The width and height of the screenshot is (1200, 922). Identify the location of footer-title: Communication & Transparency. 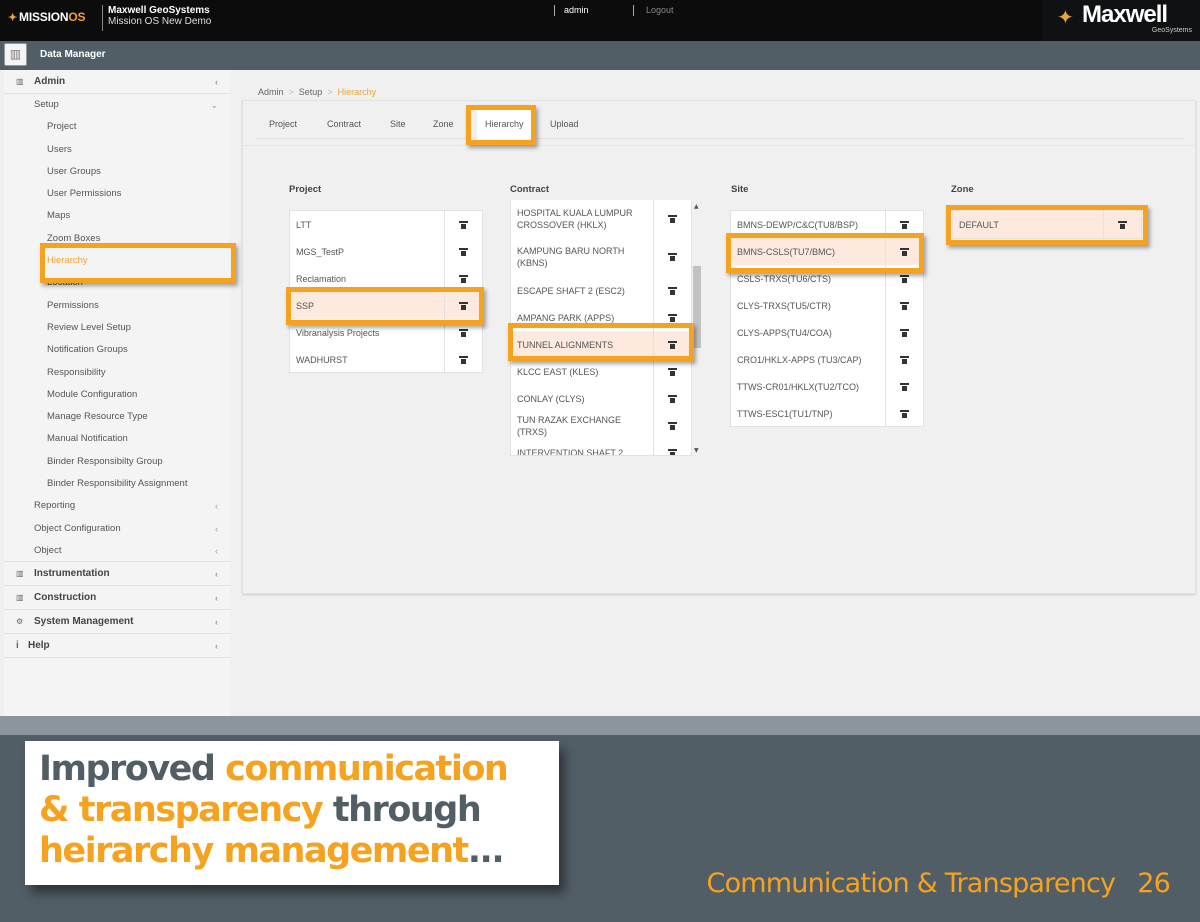
(911, 883).